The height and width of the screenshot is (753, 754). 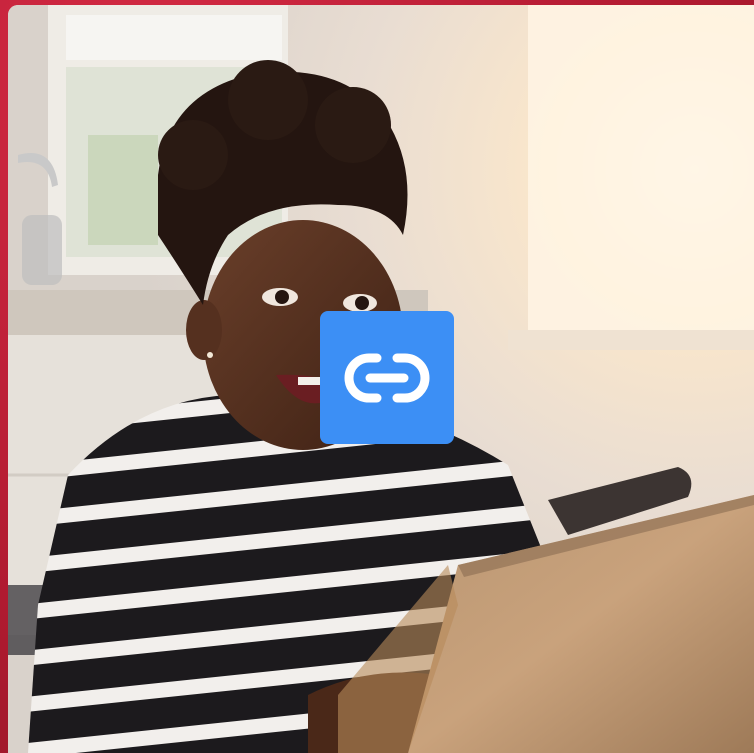 I want to click on link-button, so click(x=387, y=377).